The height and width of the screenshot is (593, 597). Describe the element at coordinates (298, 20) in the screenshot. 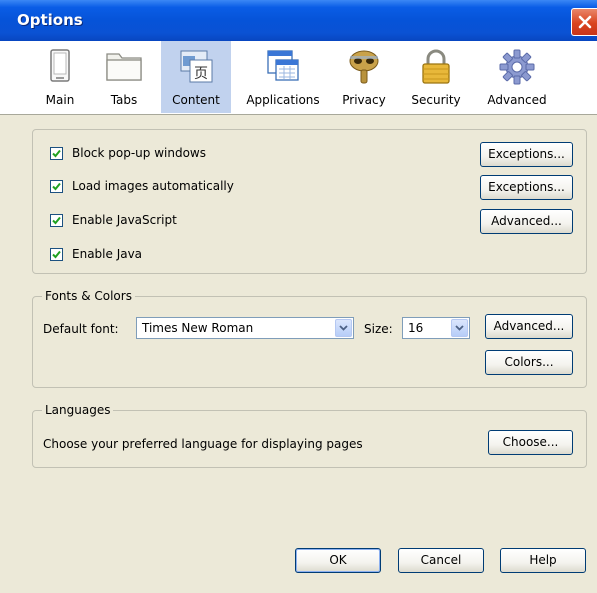

I see `title-bar: Options` at that location.